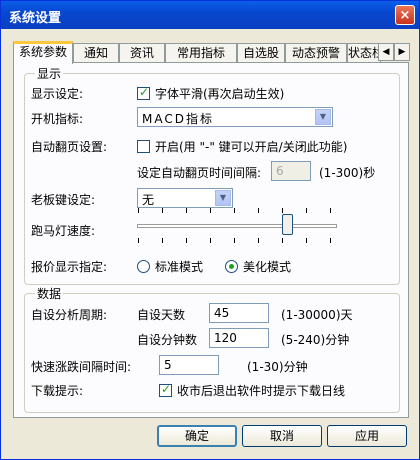 The image size is (420, 460). What do you see at coordinates (235, 117) in the screenshot?
I see `startup-indicator-select: MACD指标 ▼` at bounding box center [235, 117].